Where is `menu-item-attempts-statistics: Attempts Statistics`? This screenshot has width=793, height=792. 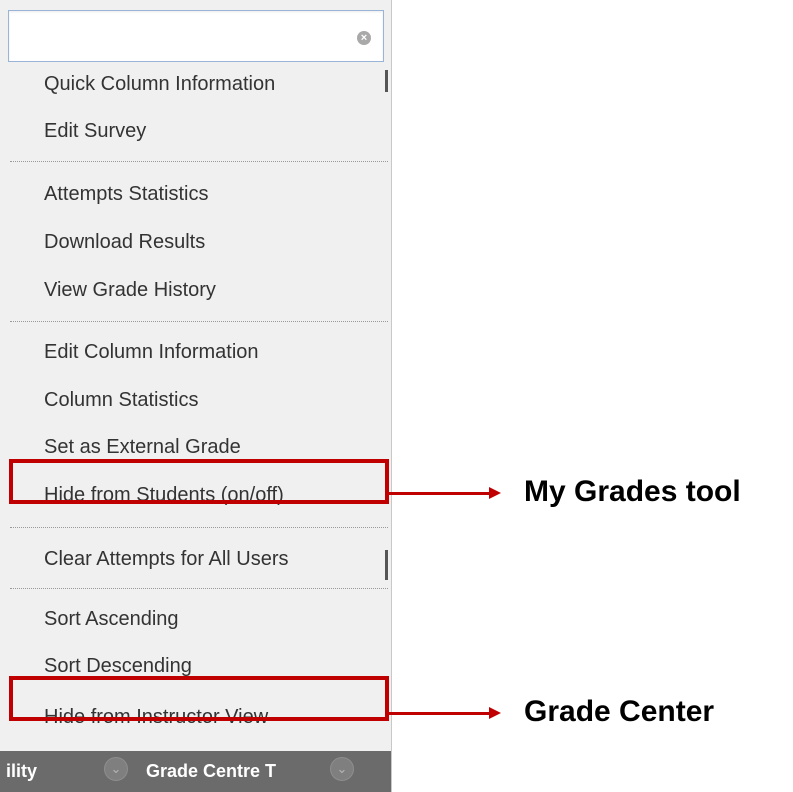
menu-item-attempts-statistics: Attempts Statistics is located at coordinates (126, 194).